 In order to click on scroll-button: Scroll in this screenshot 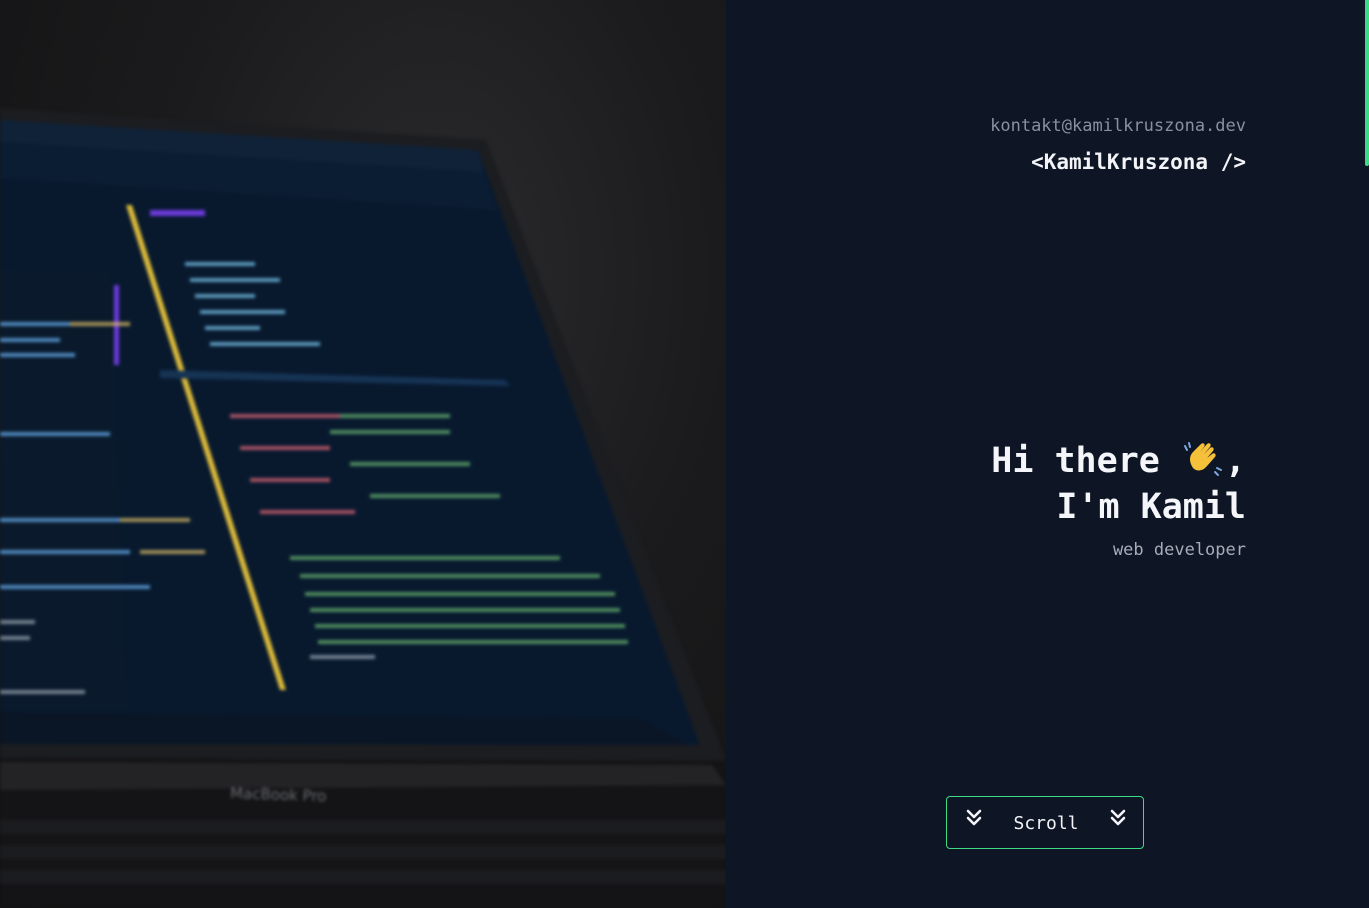, I will do `click(1045, 822)`.